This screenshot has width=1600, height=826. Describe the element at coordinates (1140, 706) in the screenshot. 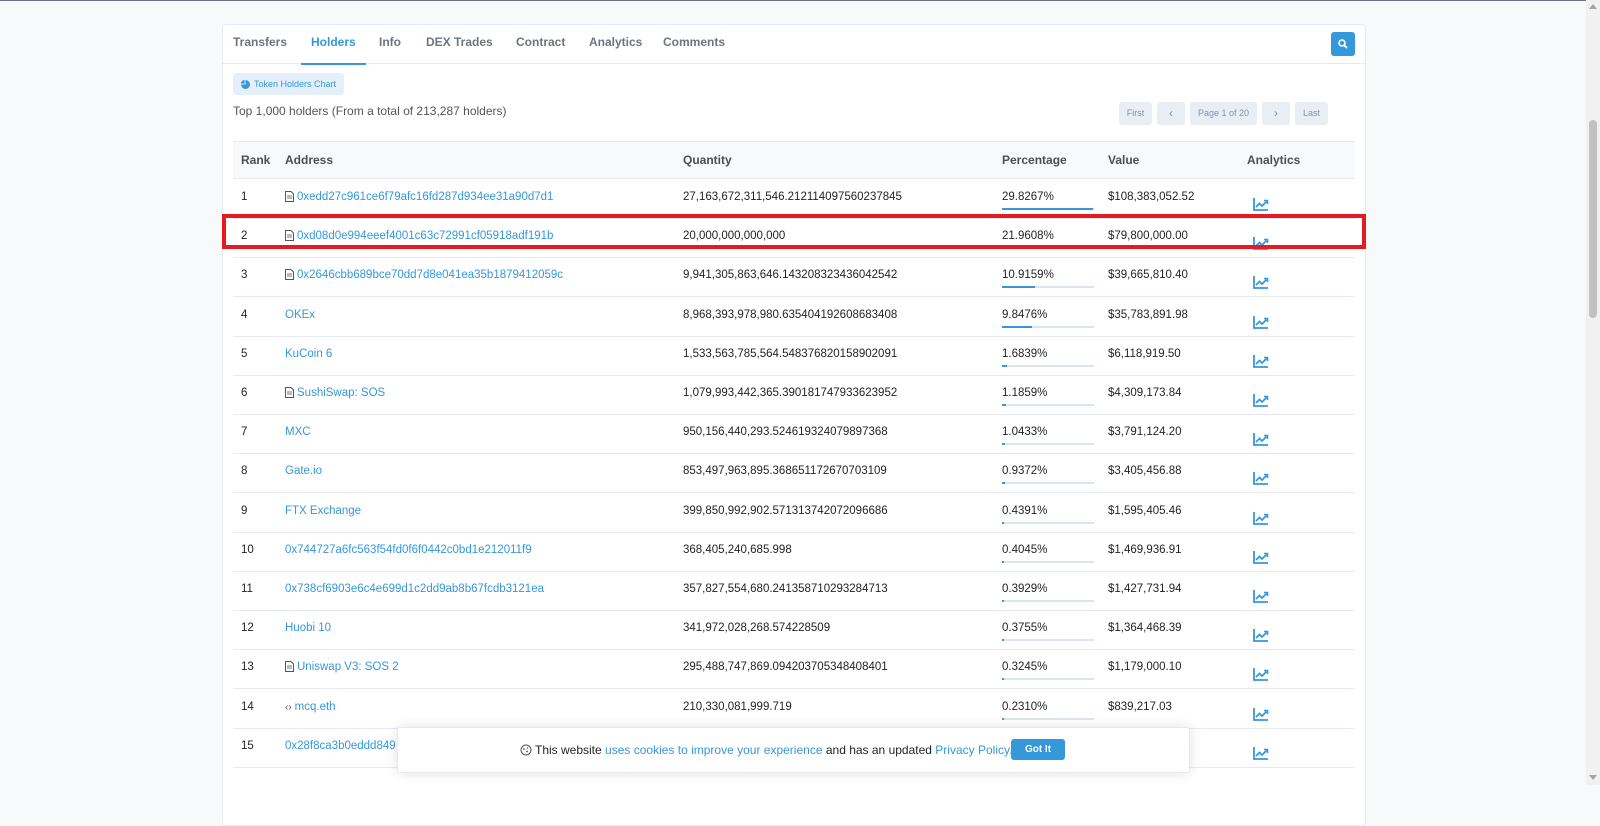

I see `value-cell: $839,217.03` at that location.